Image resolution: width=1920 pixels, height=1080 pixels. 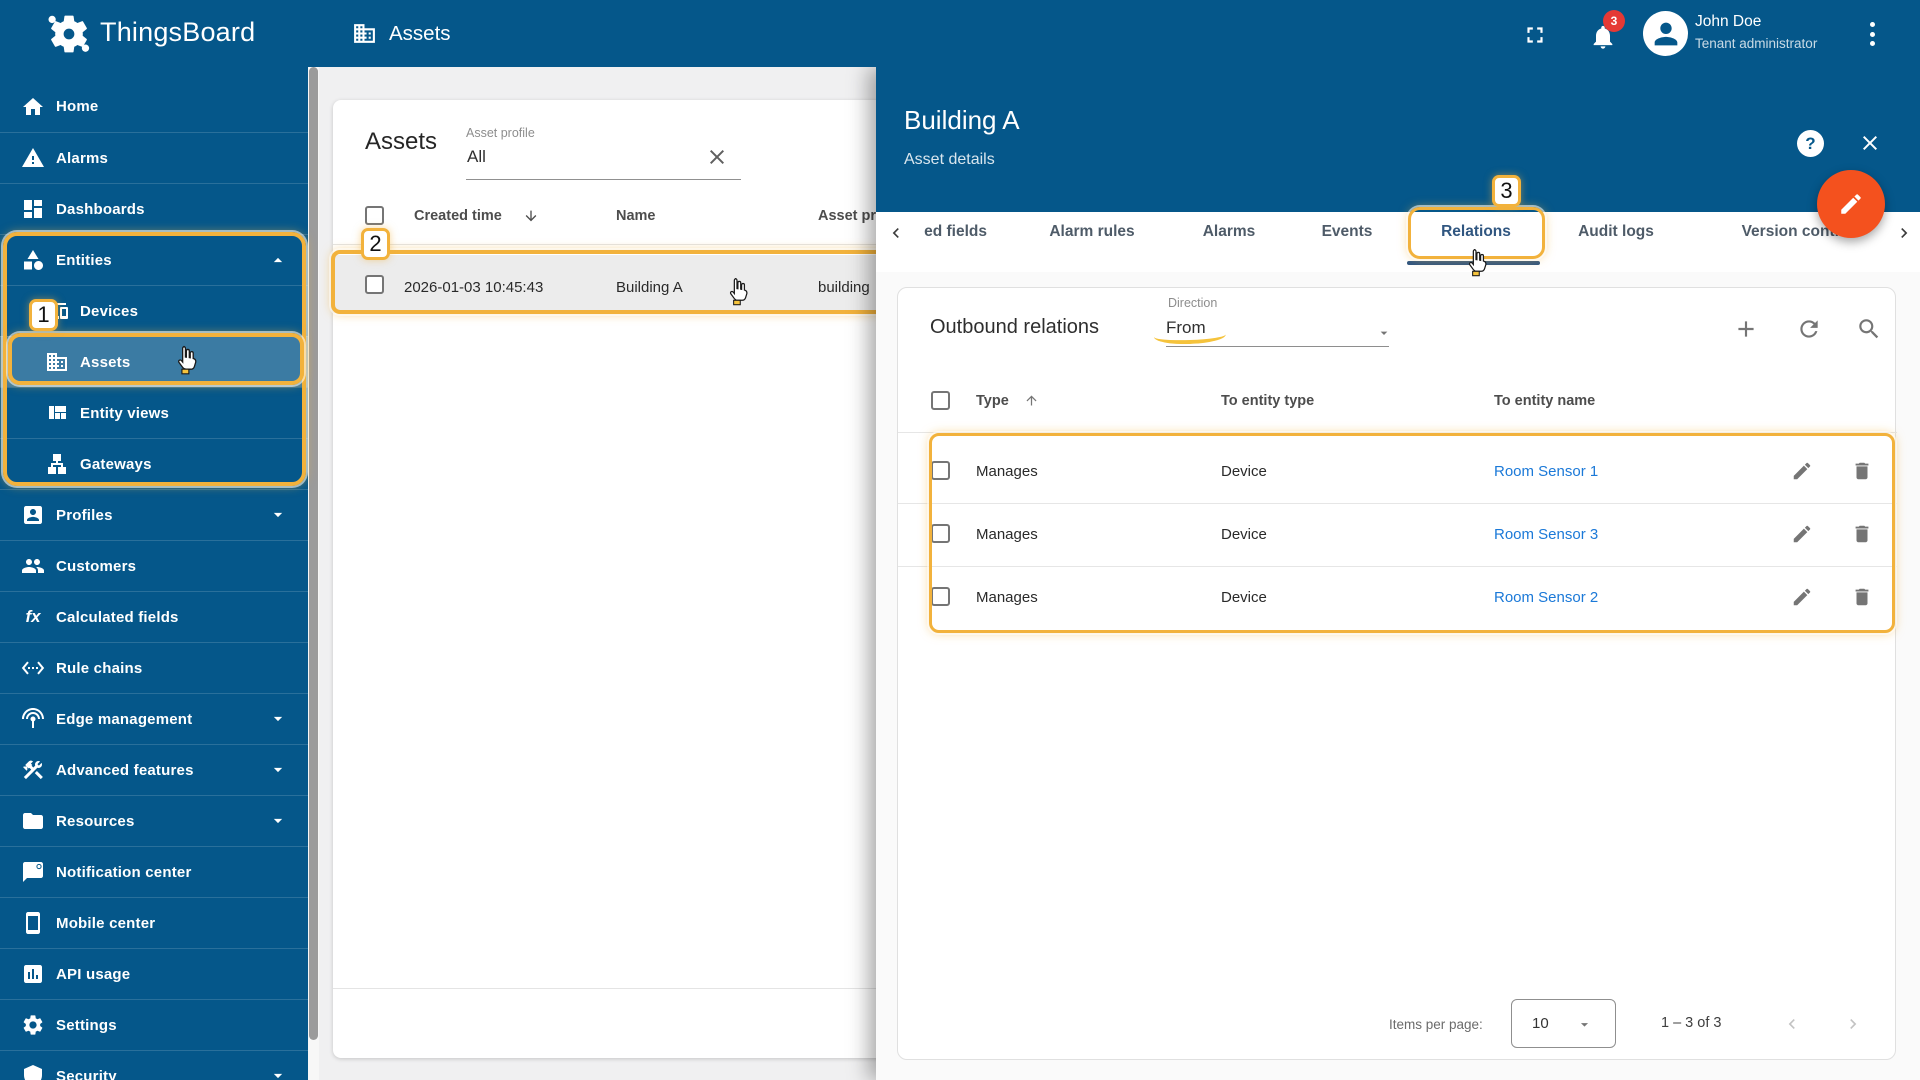 What do you see at coordinates (1616, 232) in the screenshot?
I see `tab-audit-logs: Audit logs` at bounding box center [1616, 232].